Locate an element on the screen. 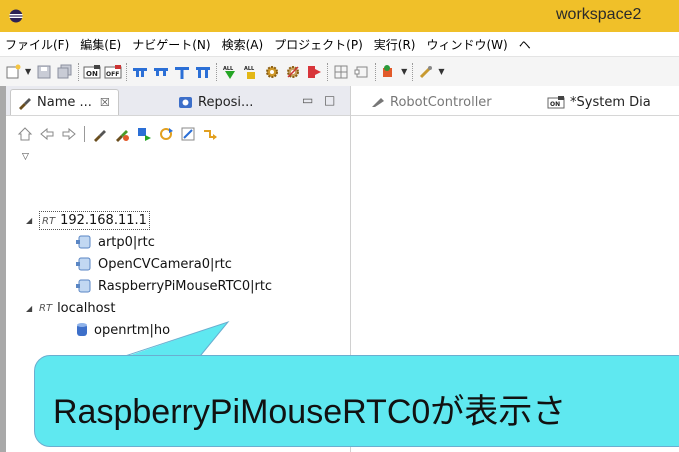 The image size is (679, 452). tree-node-component: RaspberryPiMouseRTC0|rtc is located at coordinates (174, 286).